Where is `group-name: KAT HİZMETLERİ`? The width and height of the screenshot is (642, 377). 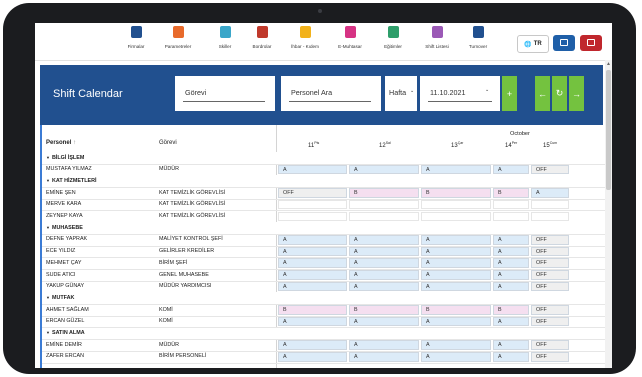 group-name: KAT HİZMETLERİ is located at coordinates (74, 180).